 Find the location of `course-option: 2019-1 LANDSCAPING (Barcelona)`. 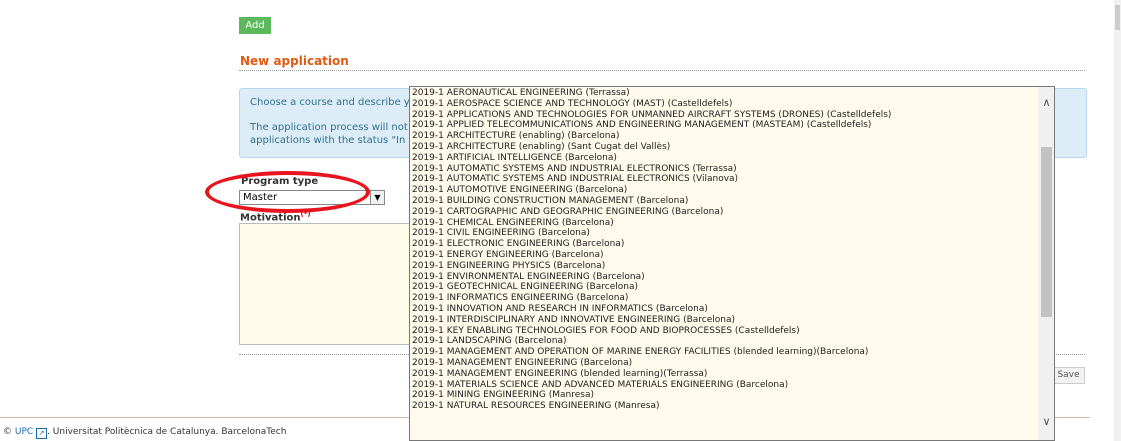

course-option: 2019-1 LANDSCAPING (Barcelona) is located at coordinates (724, 341).